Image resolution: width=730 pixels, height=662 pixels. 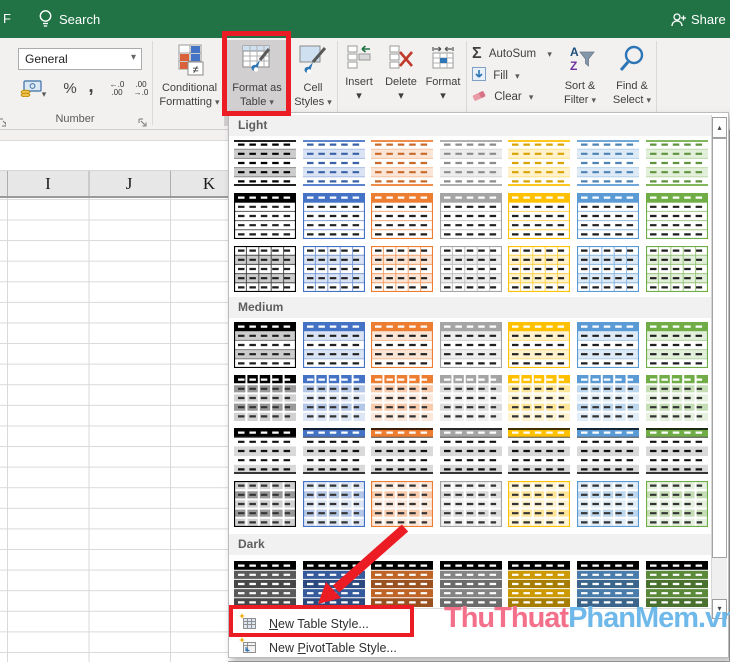 What do you see at coordinates (80, 59) in the screenshot?
I see `number-format-dropdown: General ▾` at bounding box center [80, 59].